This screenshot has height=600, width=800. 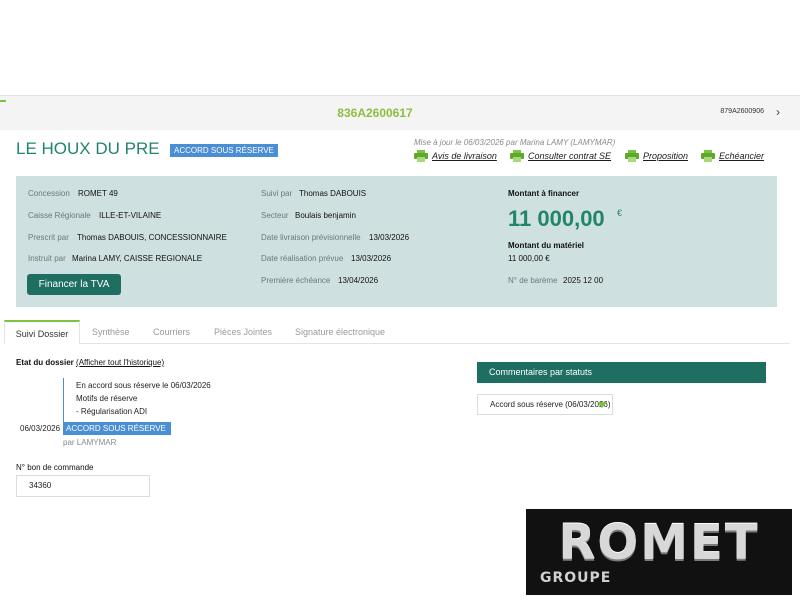 I want to click on montant-financer-label: Montant à financer, so click(x=544, y=193).